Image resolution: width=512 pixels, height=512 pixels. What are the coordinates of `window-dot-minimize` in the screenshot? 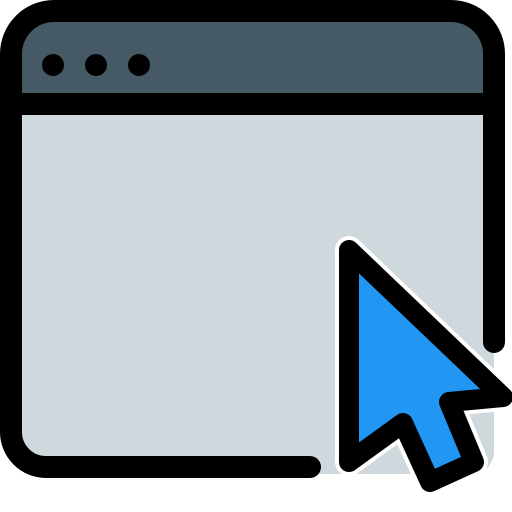 It's located at (96, 65).